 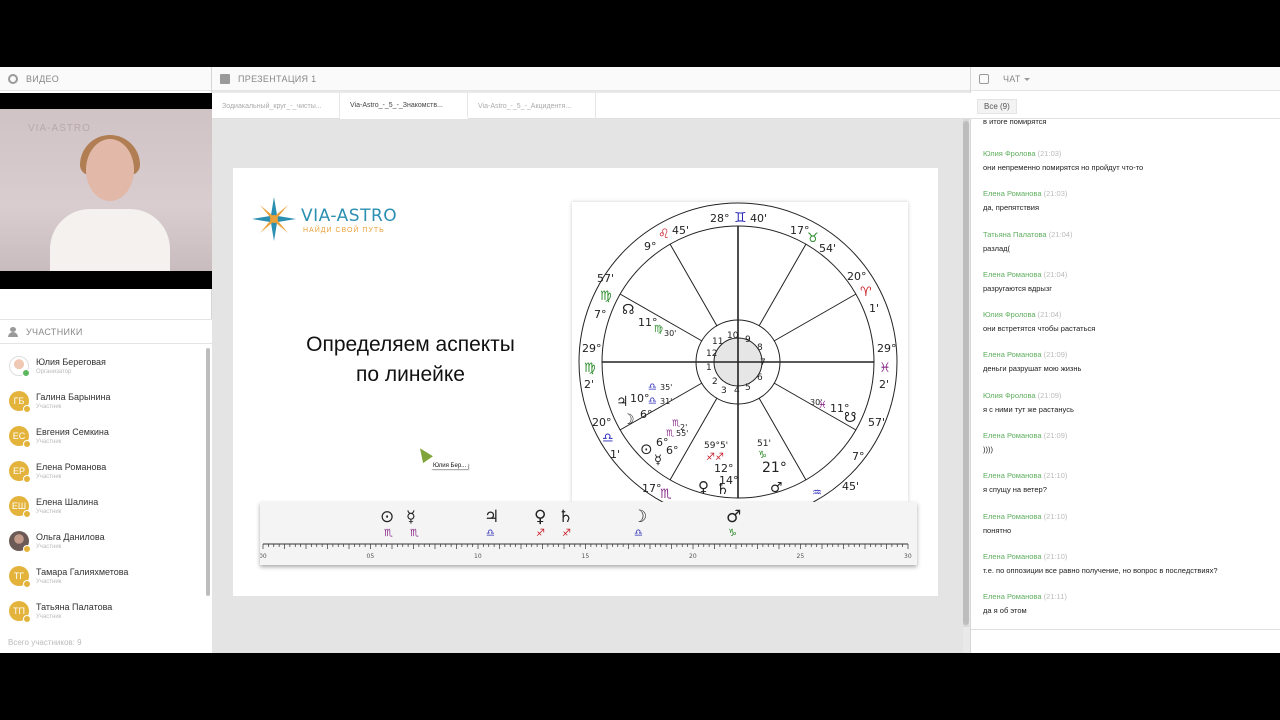 What do you see at coordinates (410, 344) in the screenshot?
I see `slide-heading-line1: Определяем аспекты` at bounding box center [410, 344].